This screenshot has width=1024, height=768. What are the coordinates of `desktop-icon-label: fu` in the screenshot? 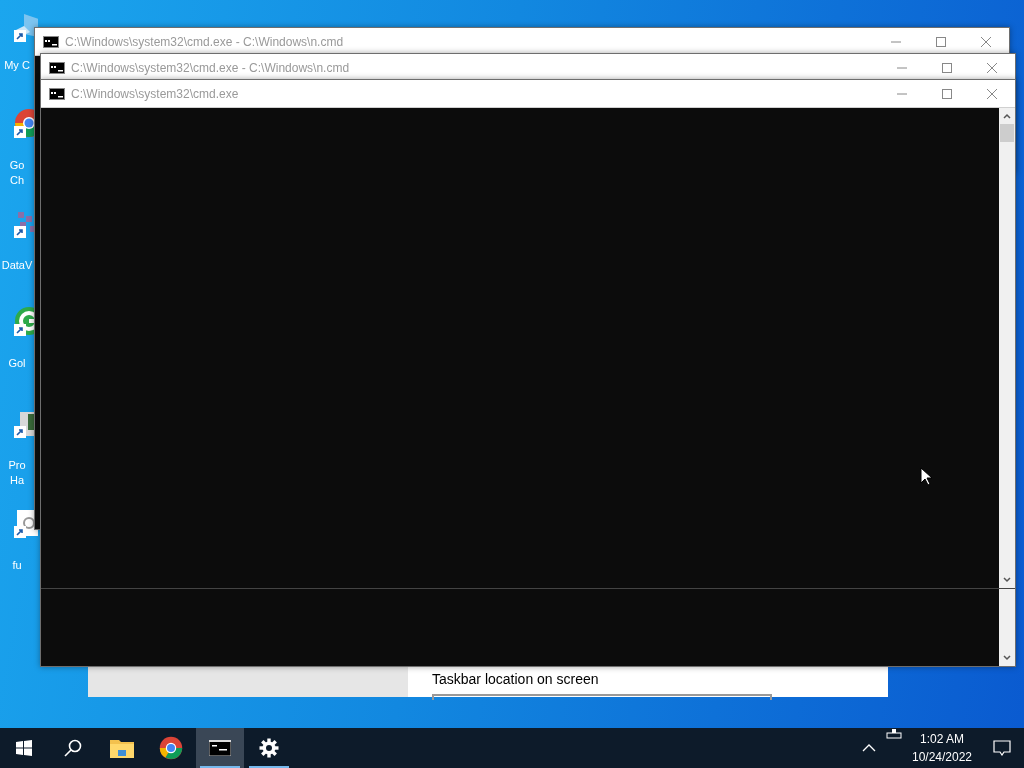 It's located at (17, 565).